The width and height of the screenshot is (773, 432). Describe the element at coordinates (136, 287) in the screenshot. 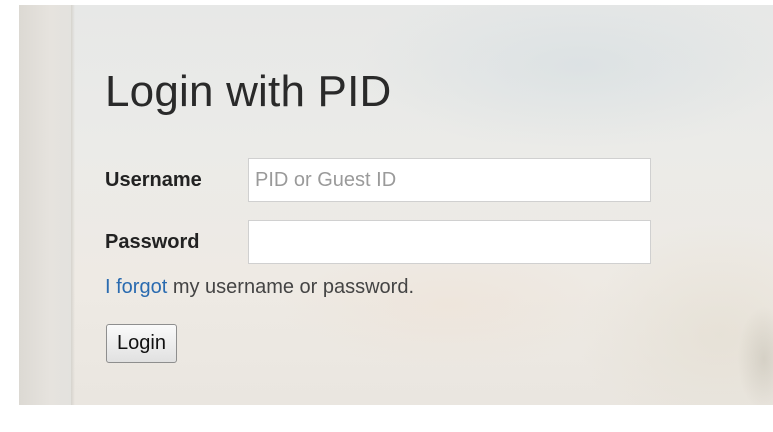

I see `forgot-link: I forgot` at that location.